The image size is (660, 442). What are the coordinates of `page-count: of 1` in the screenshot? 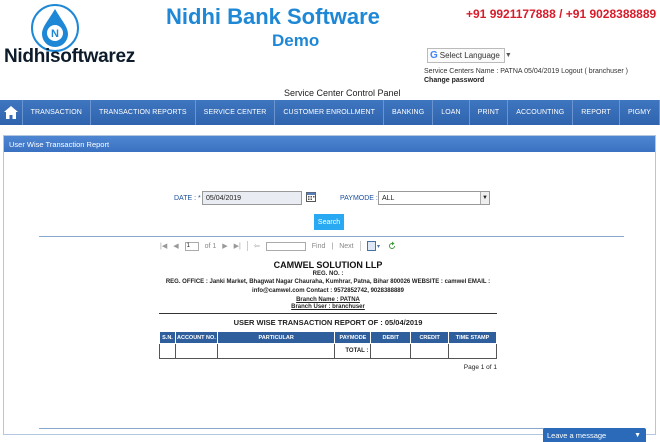 It's located at (210, 246).